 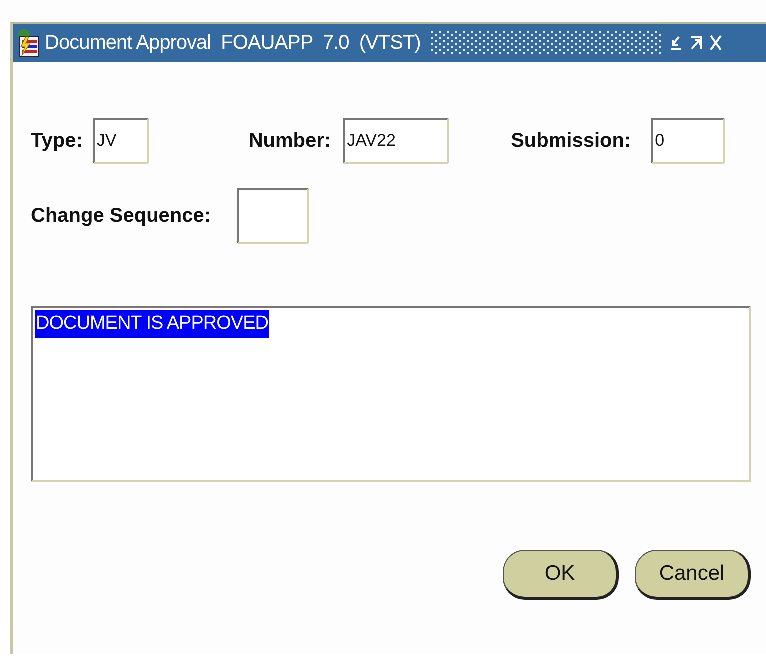 What do you see at coordinates (152, 324) in the screenshot?
I see `message-text: DOCUMENT IS APPROVED` at bounding box center [152, 324].